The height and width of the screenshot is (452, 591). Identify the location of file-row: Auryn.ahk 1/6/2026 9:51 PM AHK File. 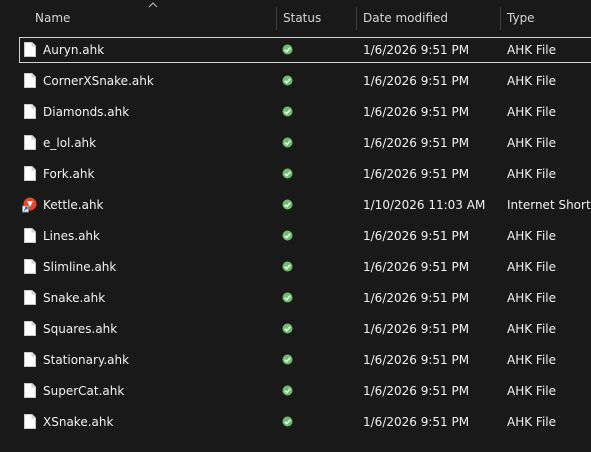
(295, 51).